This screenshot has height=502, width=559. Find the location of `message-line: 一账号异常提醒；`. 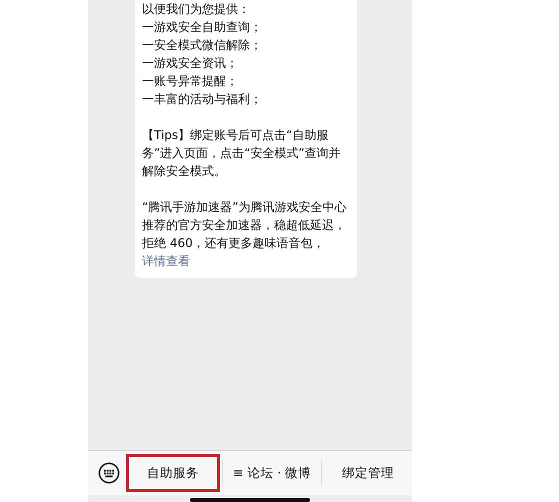

message-line: 一账号异常提醒； is located at coordinates (190, 81).